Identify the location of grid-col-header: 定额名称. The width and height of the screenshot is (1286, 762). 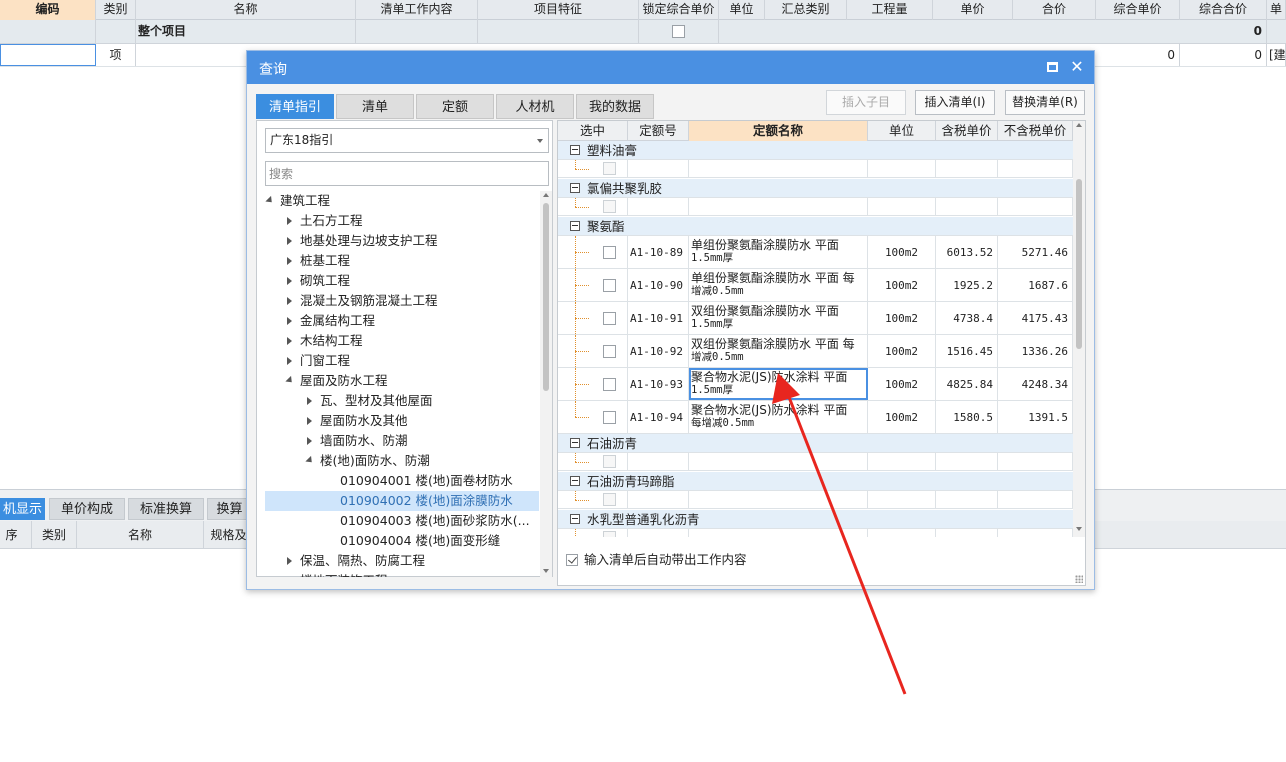
(778, 131).